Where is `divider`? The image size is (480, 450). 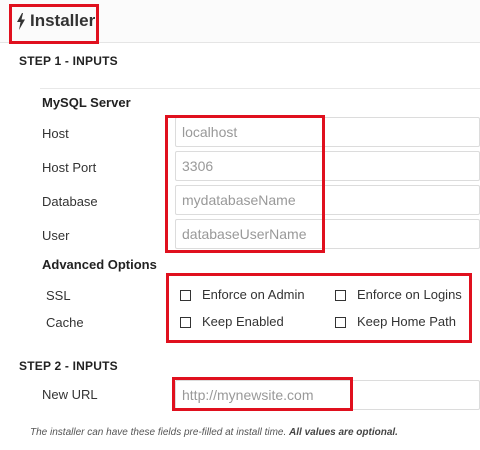 divider is located at coordinates (260, 88).